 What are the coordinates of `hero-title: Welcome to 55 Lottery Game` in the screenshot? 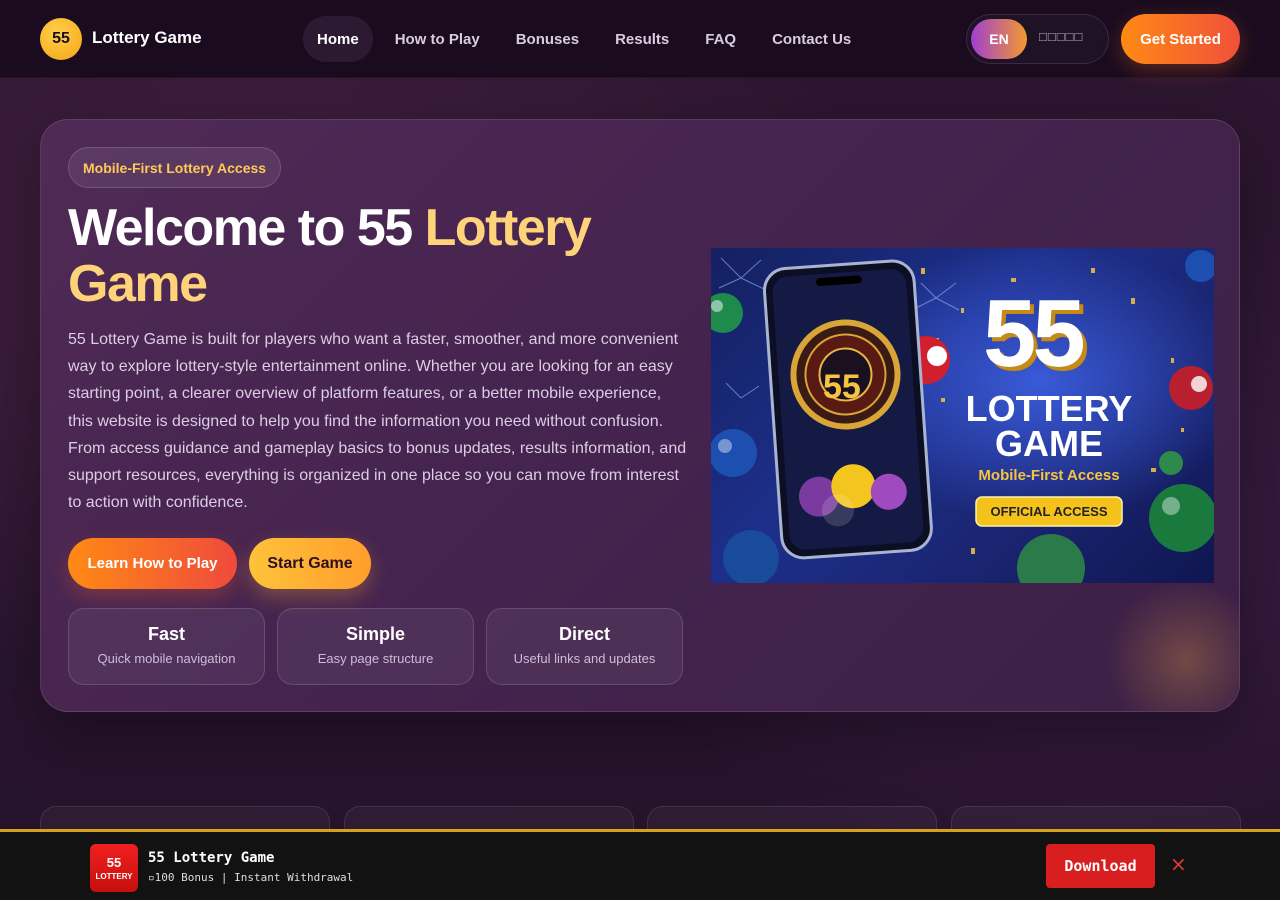 It's located at (368, 256).